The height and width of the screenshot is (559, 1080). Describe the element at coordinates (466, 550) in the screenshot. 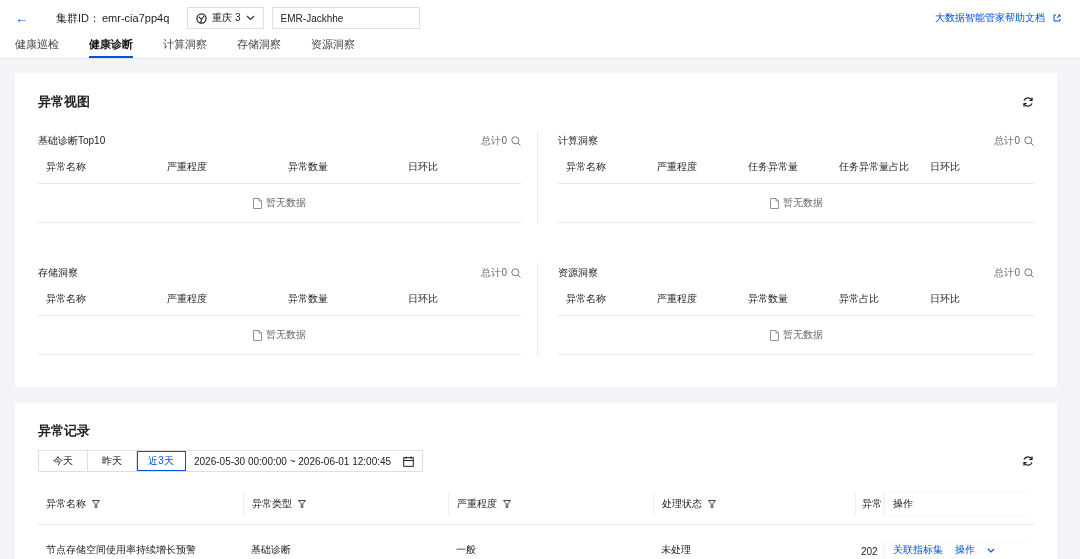

I see `table-cell: 一般` at that location.